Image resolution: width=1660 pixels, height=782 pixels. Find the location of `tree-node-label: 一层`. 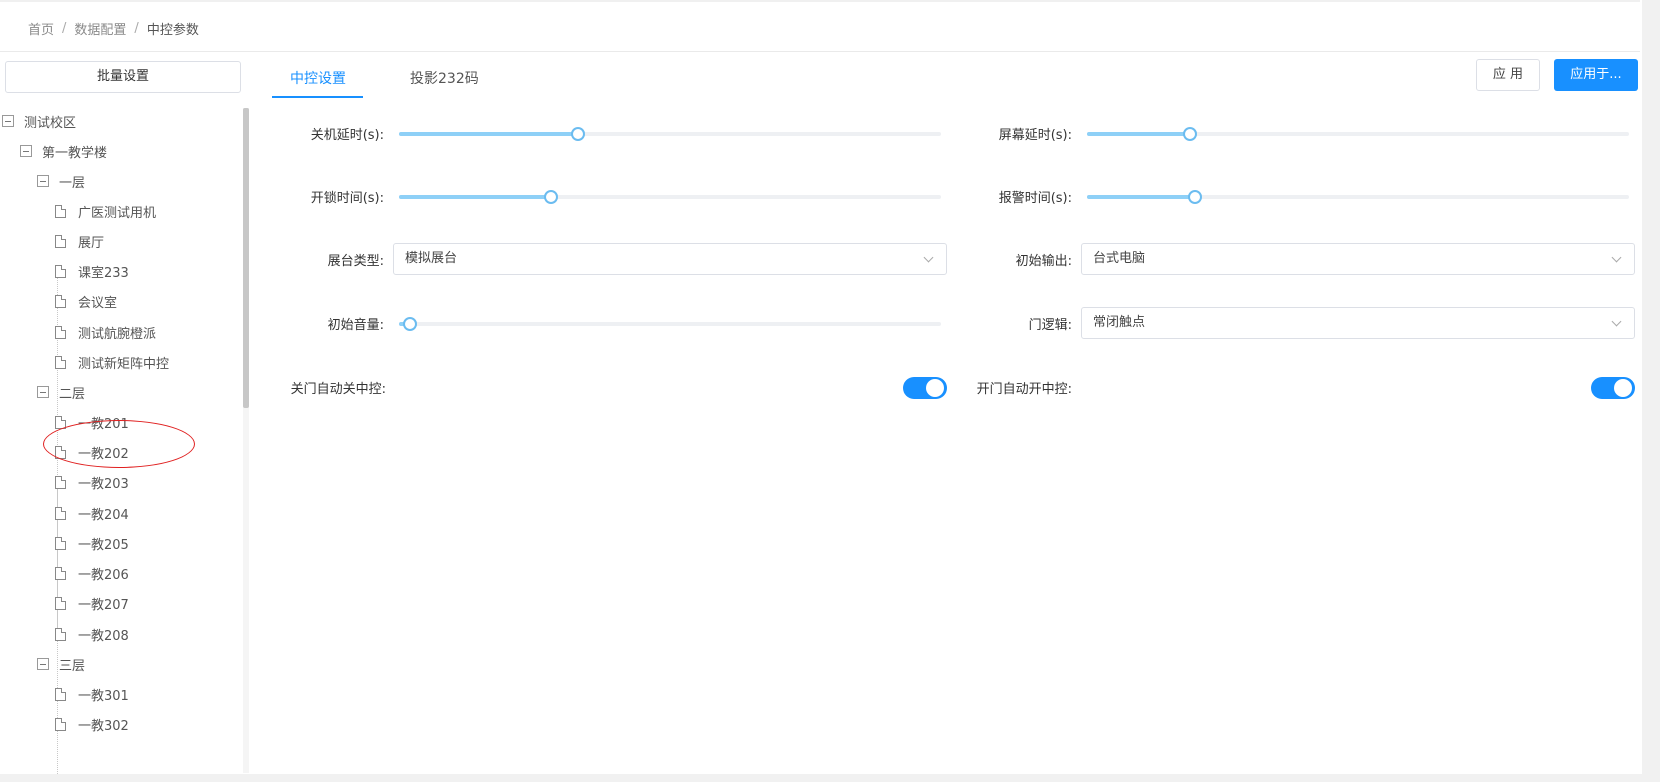

tree-node-label: 一层 is located at coordinates (72, 183).